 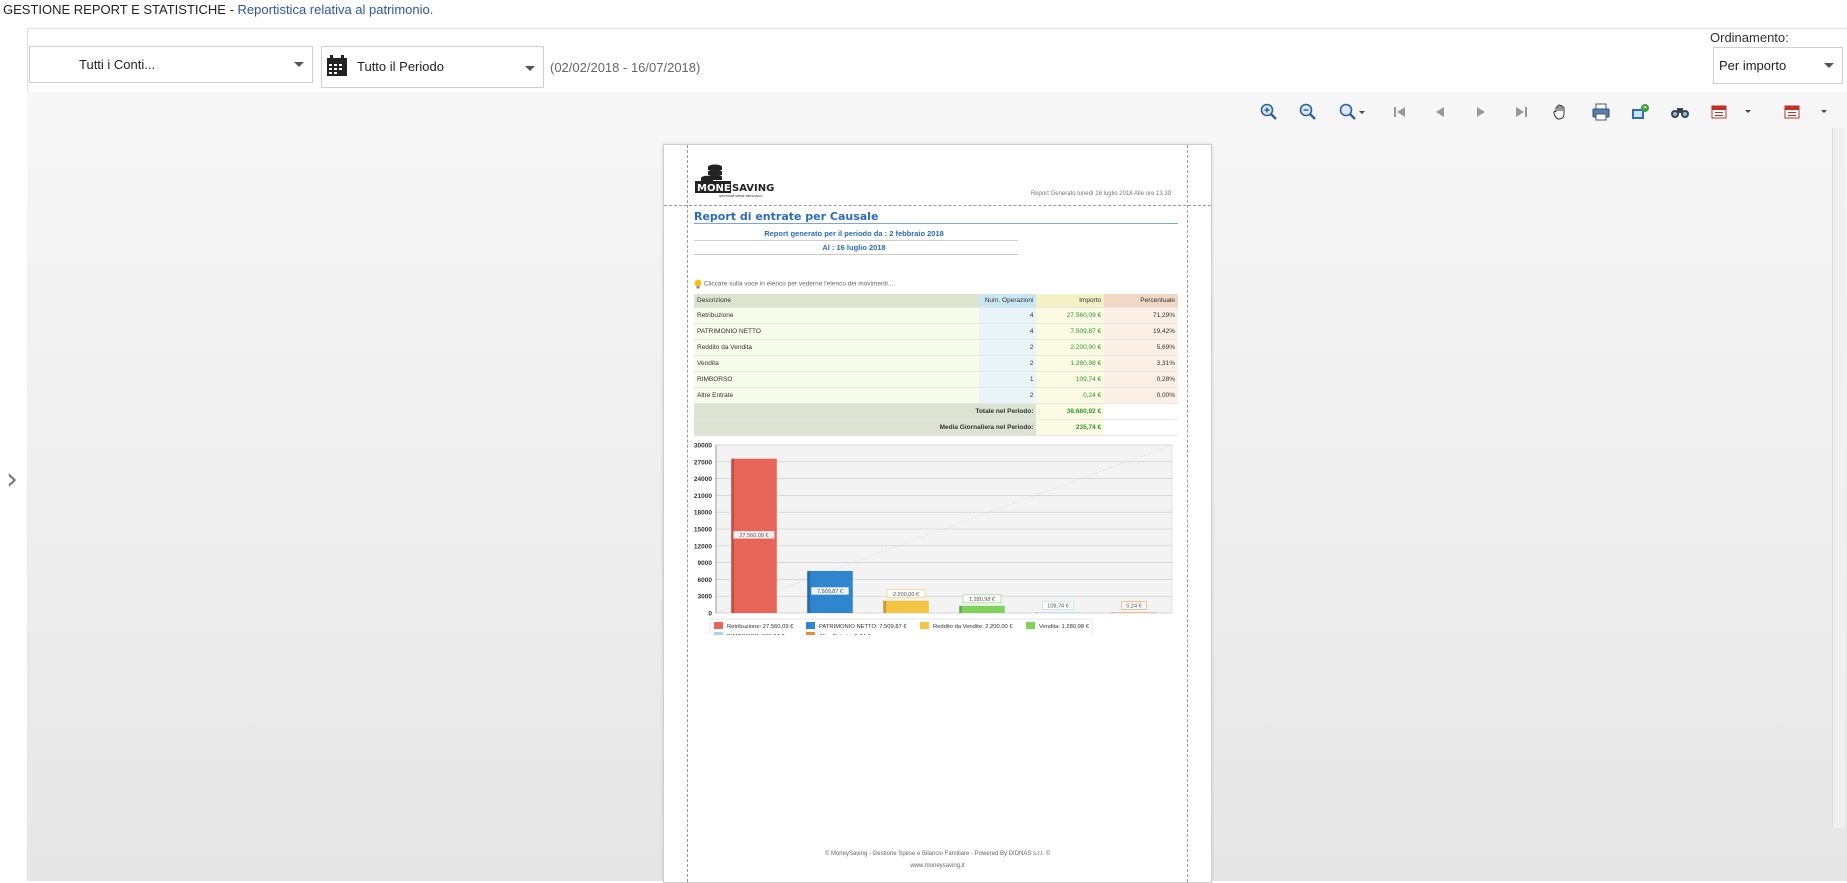 I want to click on average-row: Media Giornaliera nel Periodo: 235,74 €, so click(x=936, y=427).